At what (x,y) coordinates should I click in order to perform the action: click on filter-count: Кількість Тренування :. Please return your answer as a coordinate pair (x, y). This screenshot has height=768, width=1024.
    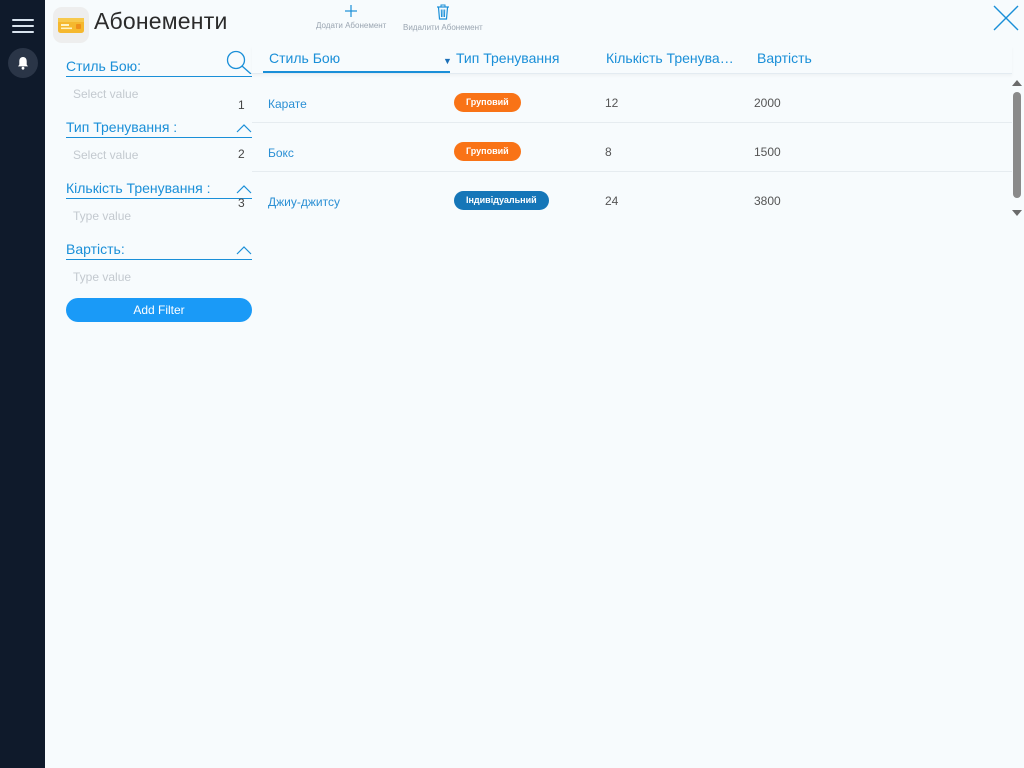
    Looking at the image, I should click on (159, 202).